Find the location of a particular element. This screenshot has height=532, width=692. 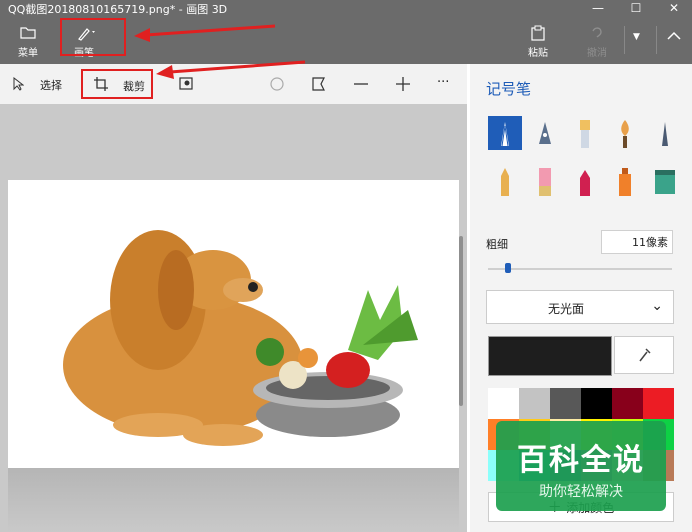

minimize-button: — is located at coordinates (598, 8).